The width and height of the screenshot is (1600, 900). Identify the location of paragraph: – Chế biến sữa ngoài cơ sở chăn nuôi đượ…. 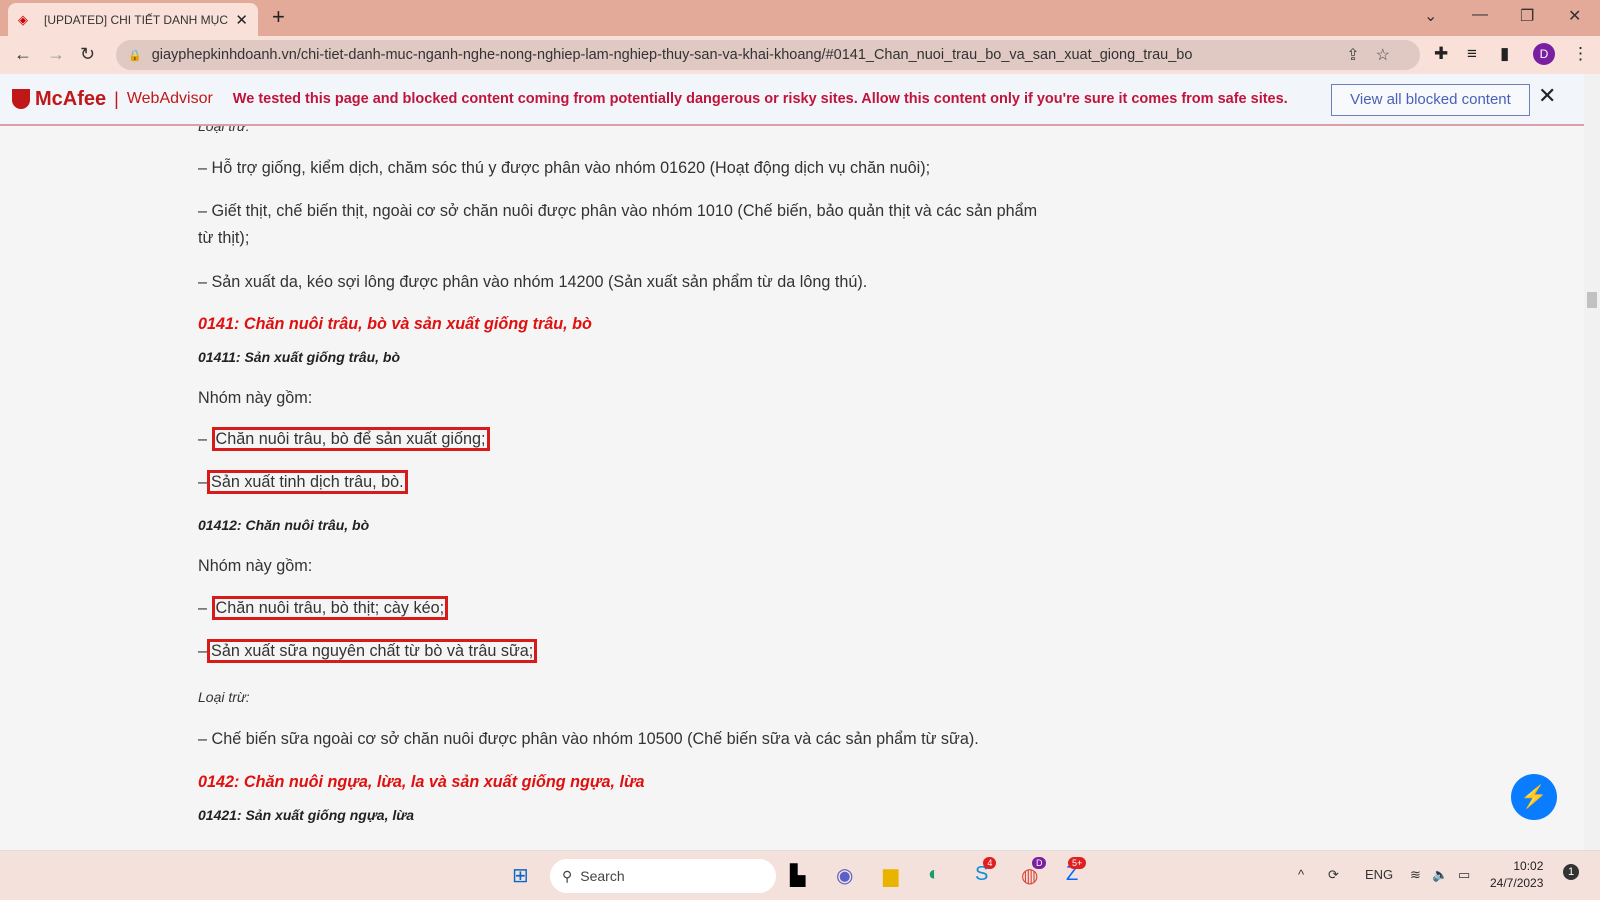
(588, 739).